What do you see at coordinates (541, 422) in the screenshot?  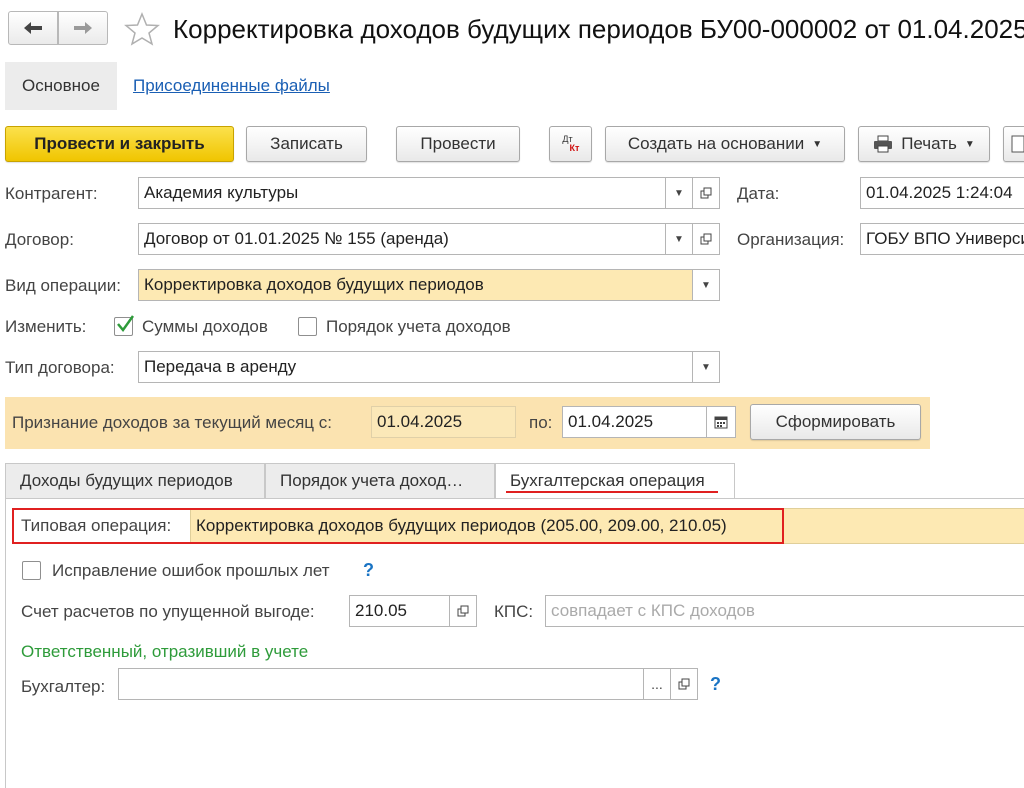 I see `recognition-to-label: по:` at bounding box center [541, 422].